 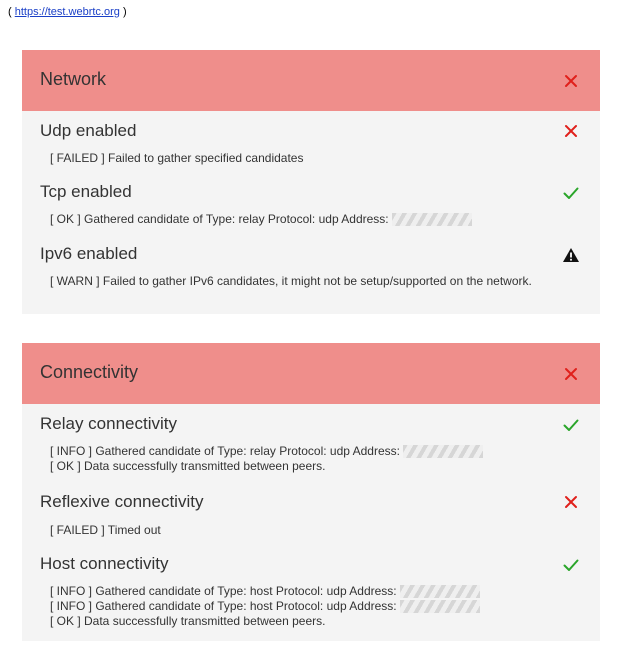 I want to click on warning-icon, so click(x=571, y=255).